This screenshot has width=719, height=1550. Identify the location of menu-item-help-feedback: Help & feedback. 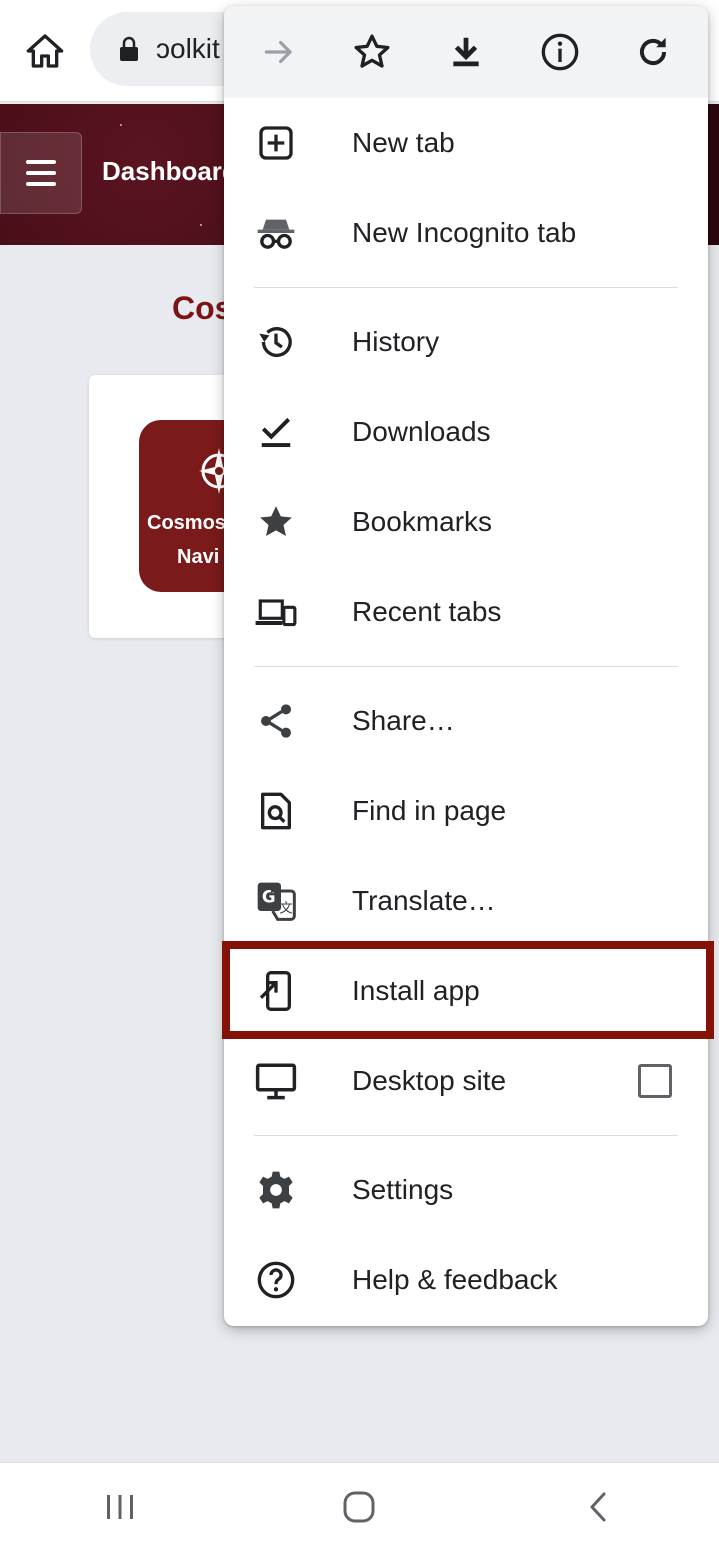
(466, 1280).